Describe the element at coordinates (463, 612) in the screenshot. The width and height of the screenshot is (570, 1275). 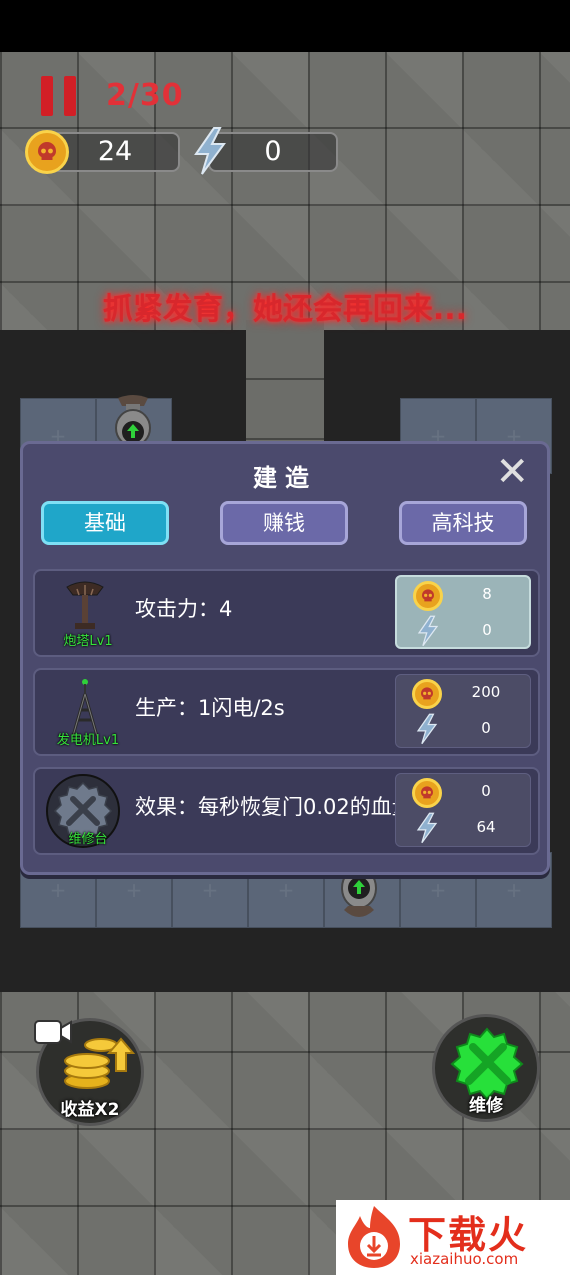
I see `cost-box: 8 0` at that location.